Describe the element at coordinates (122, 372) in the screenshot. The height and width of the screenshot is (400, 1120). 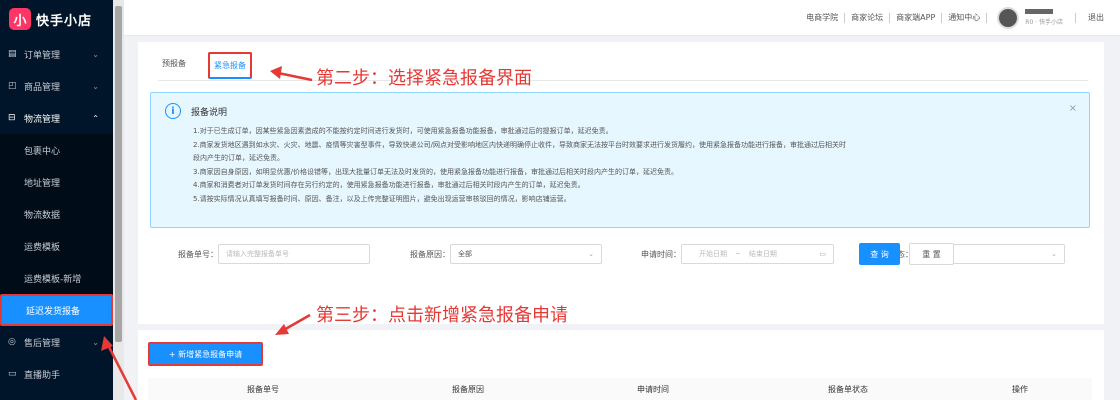
I see `sidebar-arrow-line` at that location.